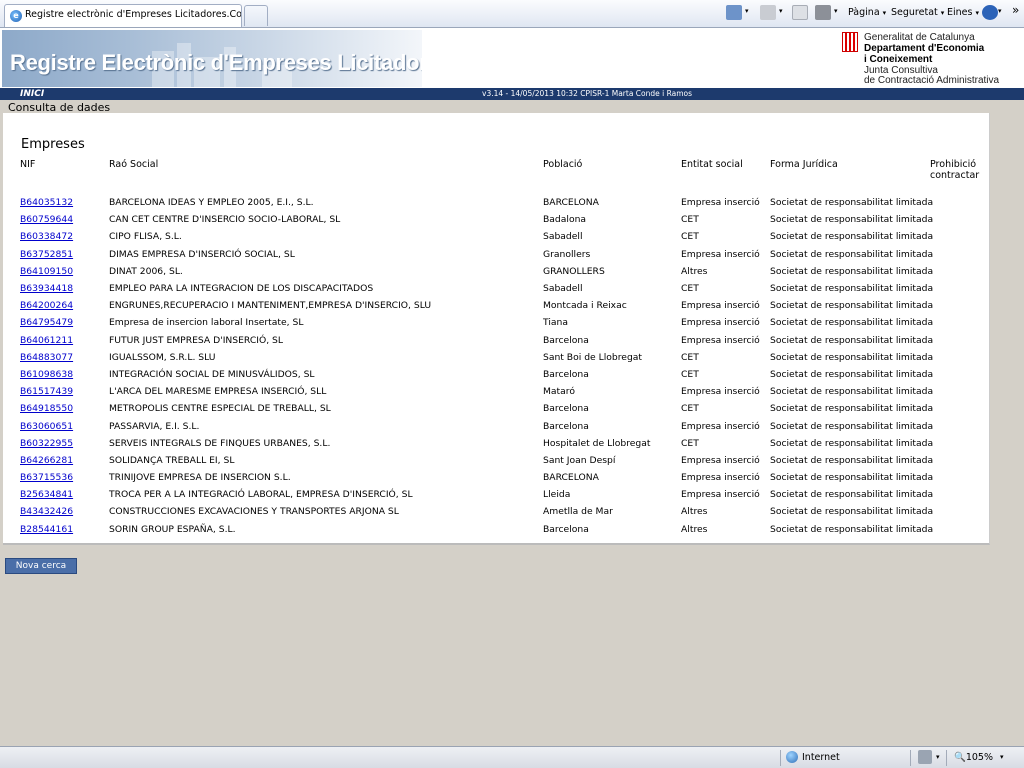  What do you see at coordinates (1000, 11) in the screenshot?
I see `help-dropdown-caret: ▾` at bounding box center [1000, 11].